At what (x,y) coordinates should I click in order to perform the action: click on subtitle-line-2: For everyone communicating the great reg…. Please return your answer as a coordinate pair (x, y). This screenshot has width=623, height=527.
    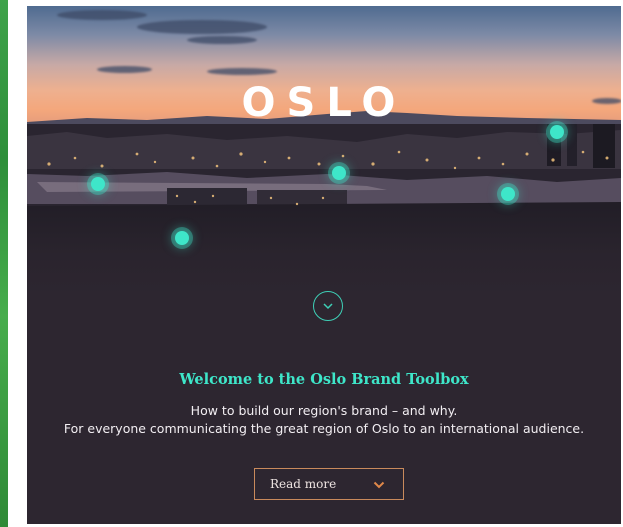
    Looking at the image, I should click on (324, 428).